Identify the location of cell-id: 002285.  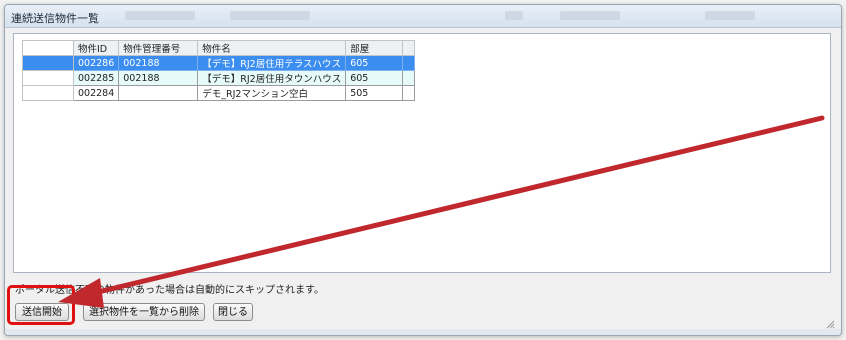
(96, 78).